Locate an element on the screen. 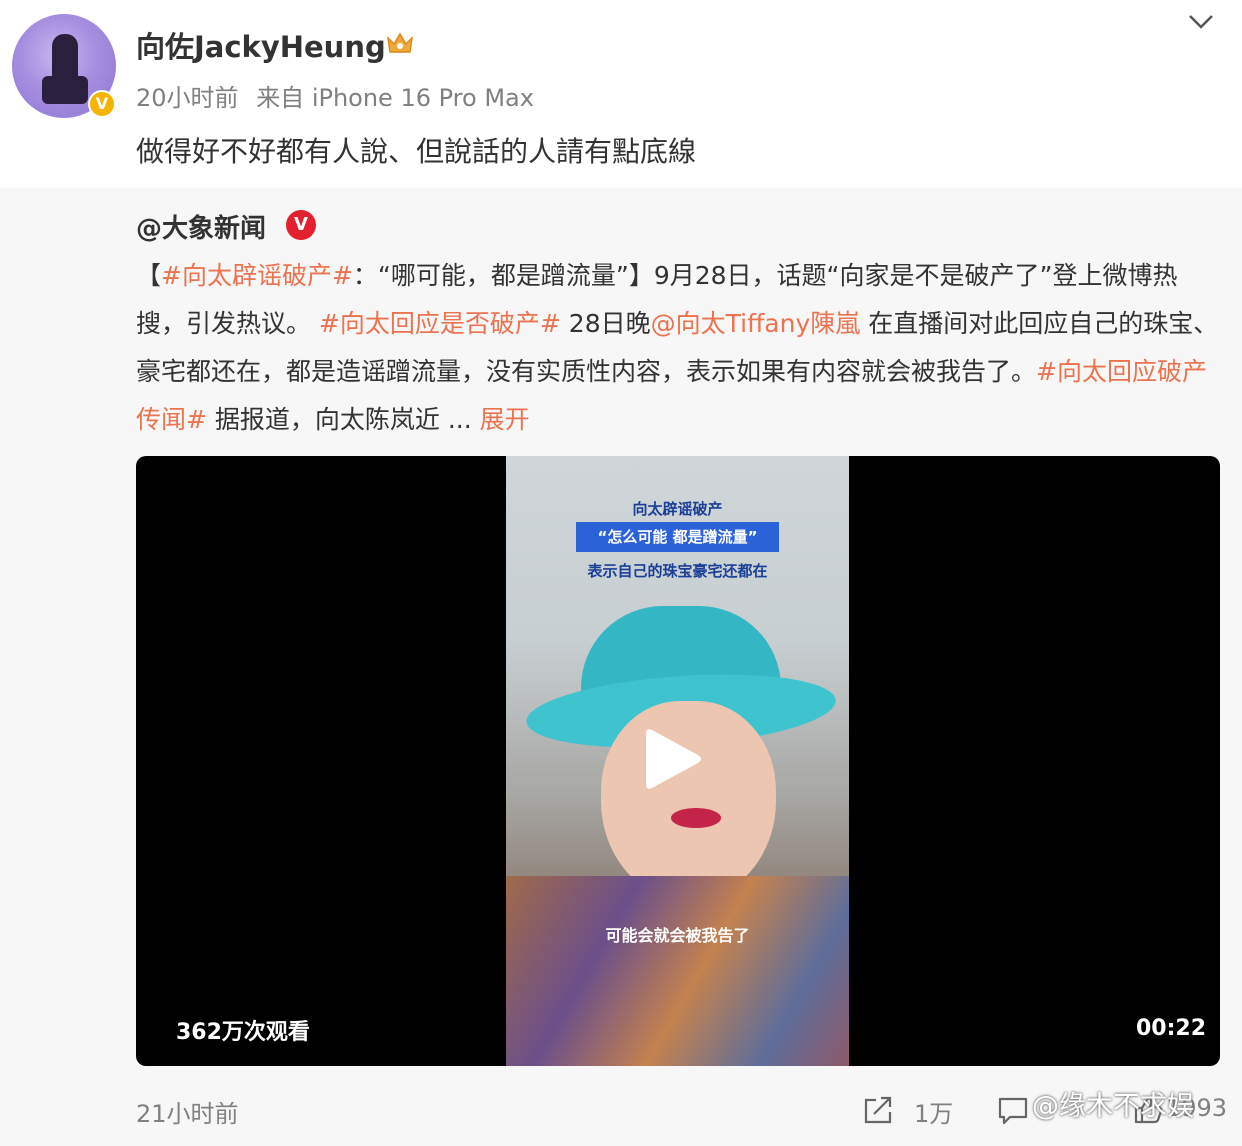  hashtag-link: #向太回应是否破产# is located at coordinates (440, 323).